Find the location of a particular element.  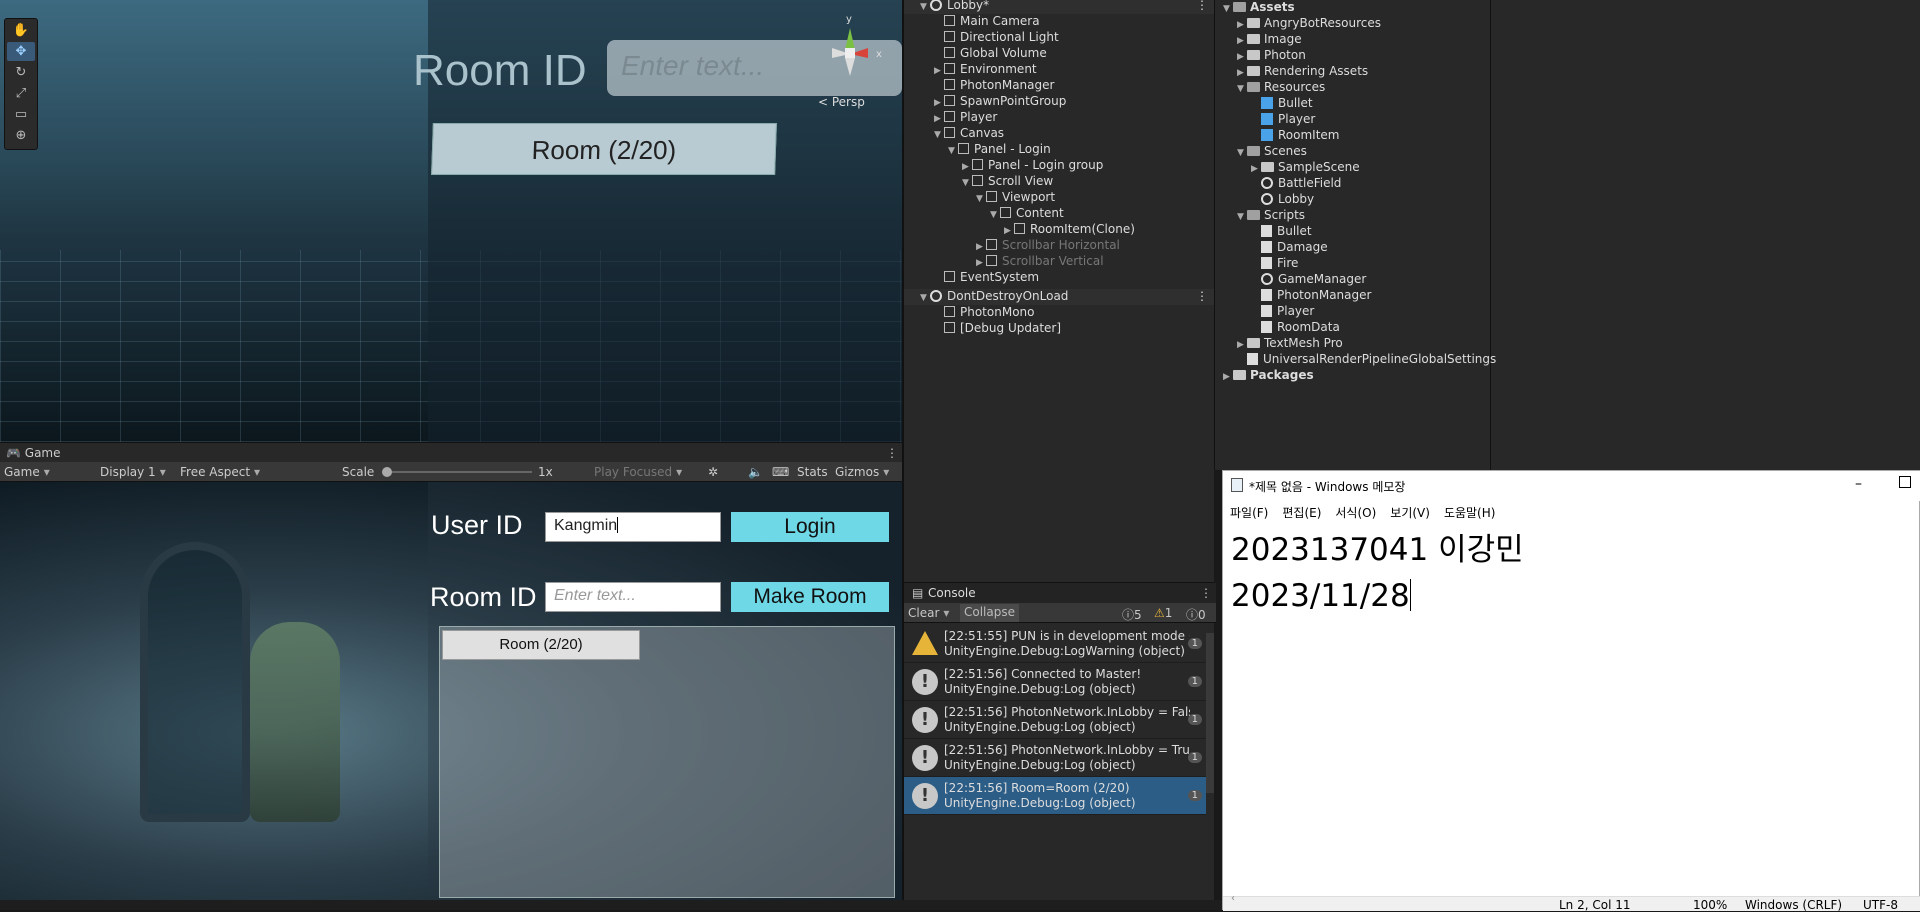

project-item: ▼ Resources is located at coordinates (1281, 88).